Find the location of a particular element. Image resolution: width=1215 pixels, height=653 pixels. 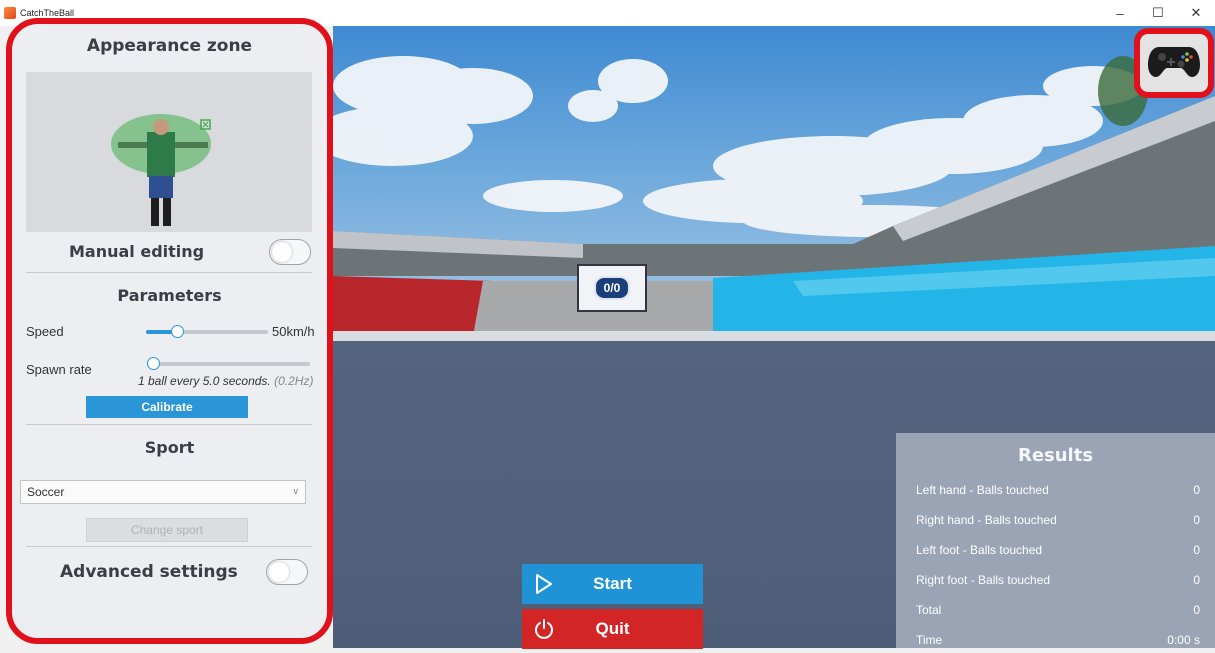

results-row-label: Right foot - Balls touched is located at coordinates (983, 580).